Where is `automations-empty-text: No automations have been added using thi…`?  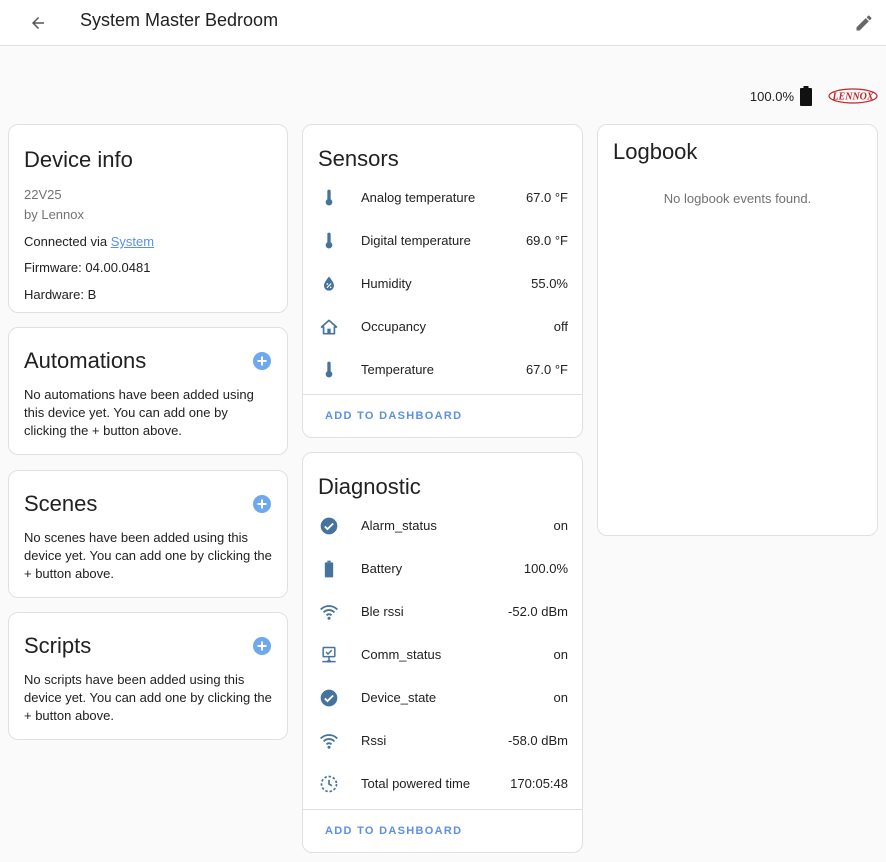 automations-empty-text: No automations have been added using thi… is located at coordinates (139, 412).